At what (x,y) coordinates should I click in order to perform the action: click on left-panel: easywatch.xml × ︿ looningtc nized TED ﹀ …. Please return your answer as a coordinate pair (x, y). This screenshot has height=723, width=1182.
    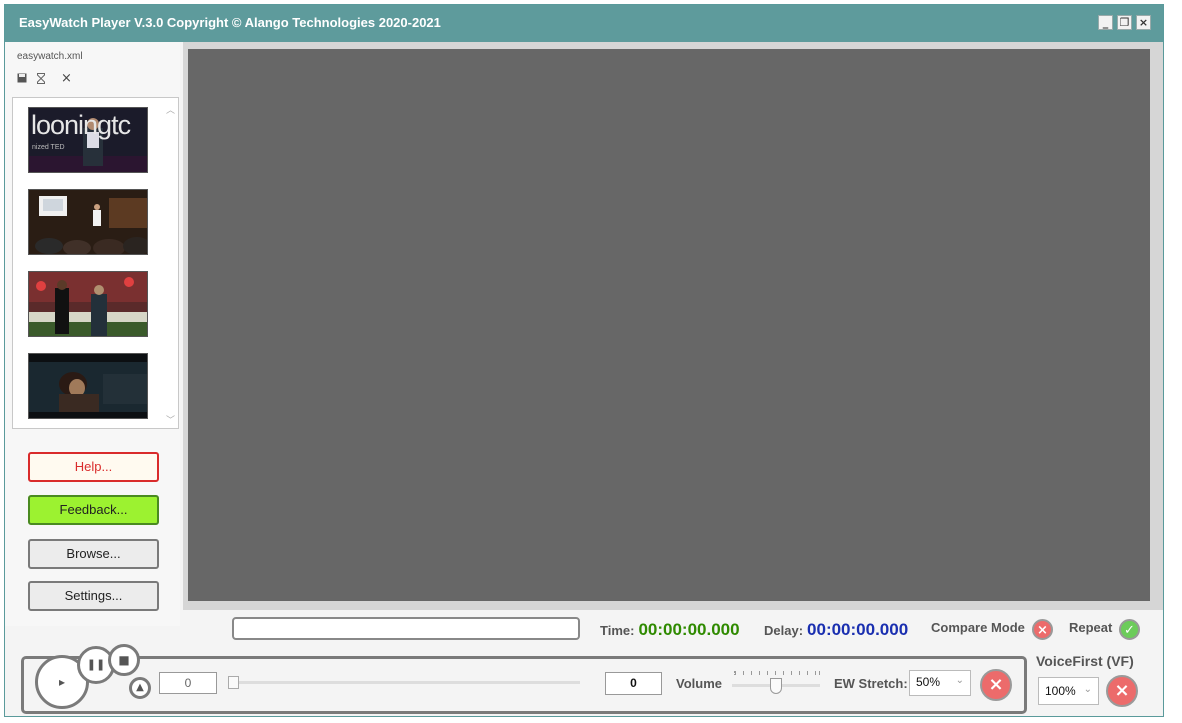
    Looking at the image, I should click on (92, 334).